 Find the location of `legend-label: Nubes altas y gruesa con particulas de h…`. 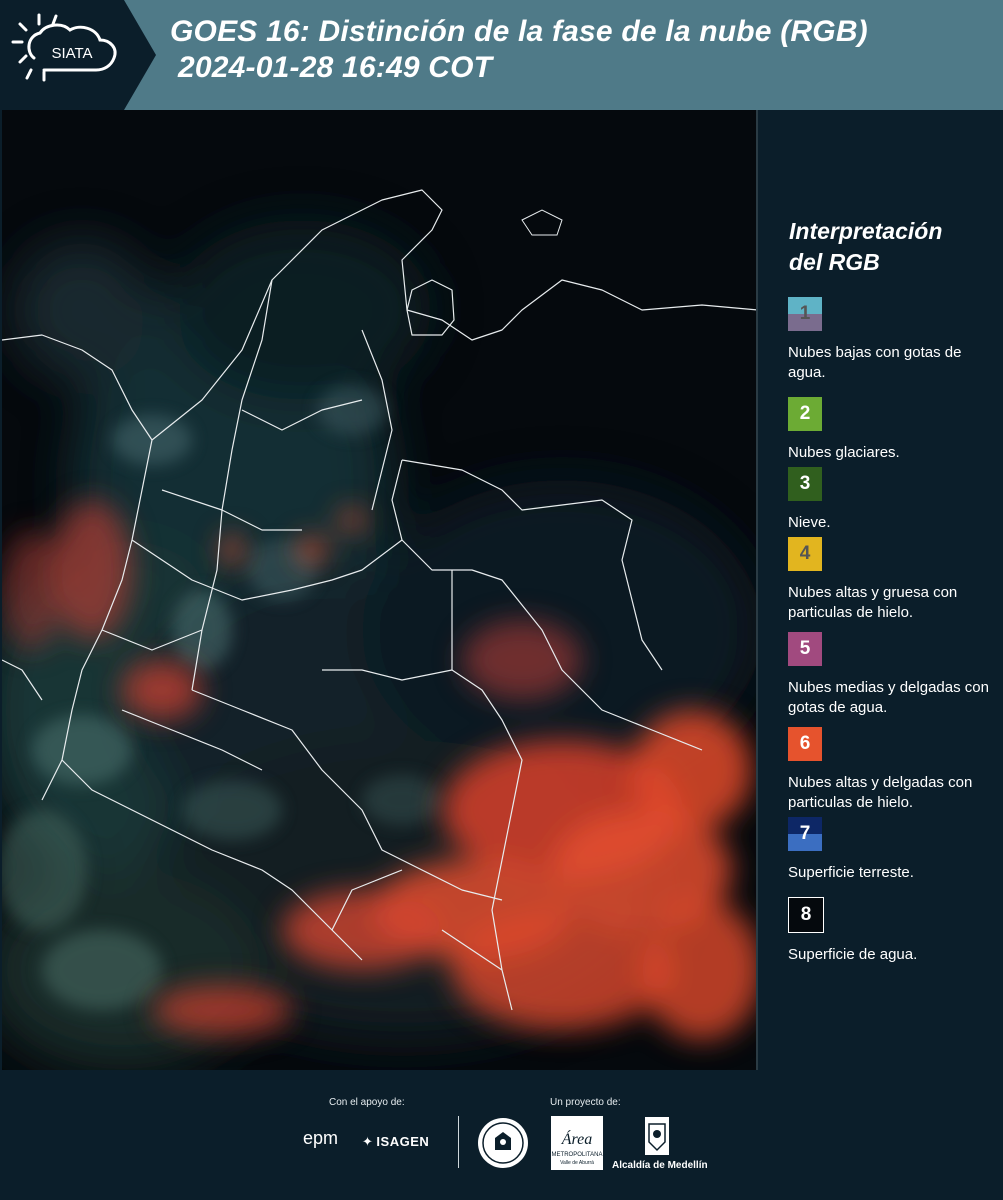

legend-label: Nubes altas y gruesa con particulas de h… is located at coordinates (873, 602).